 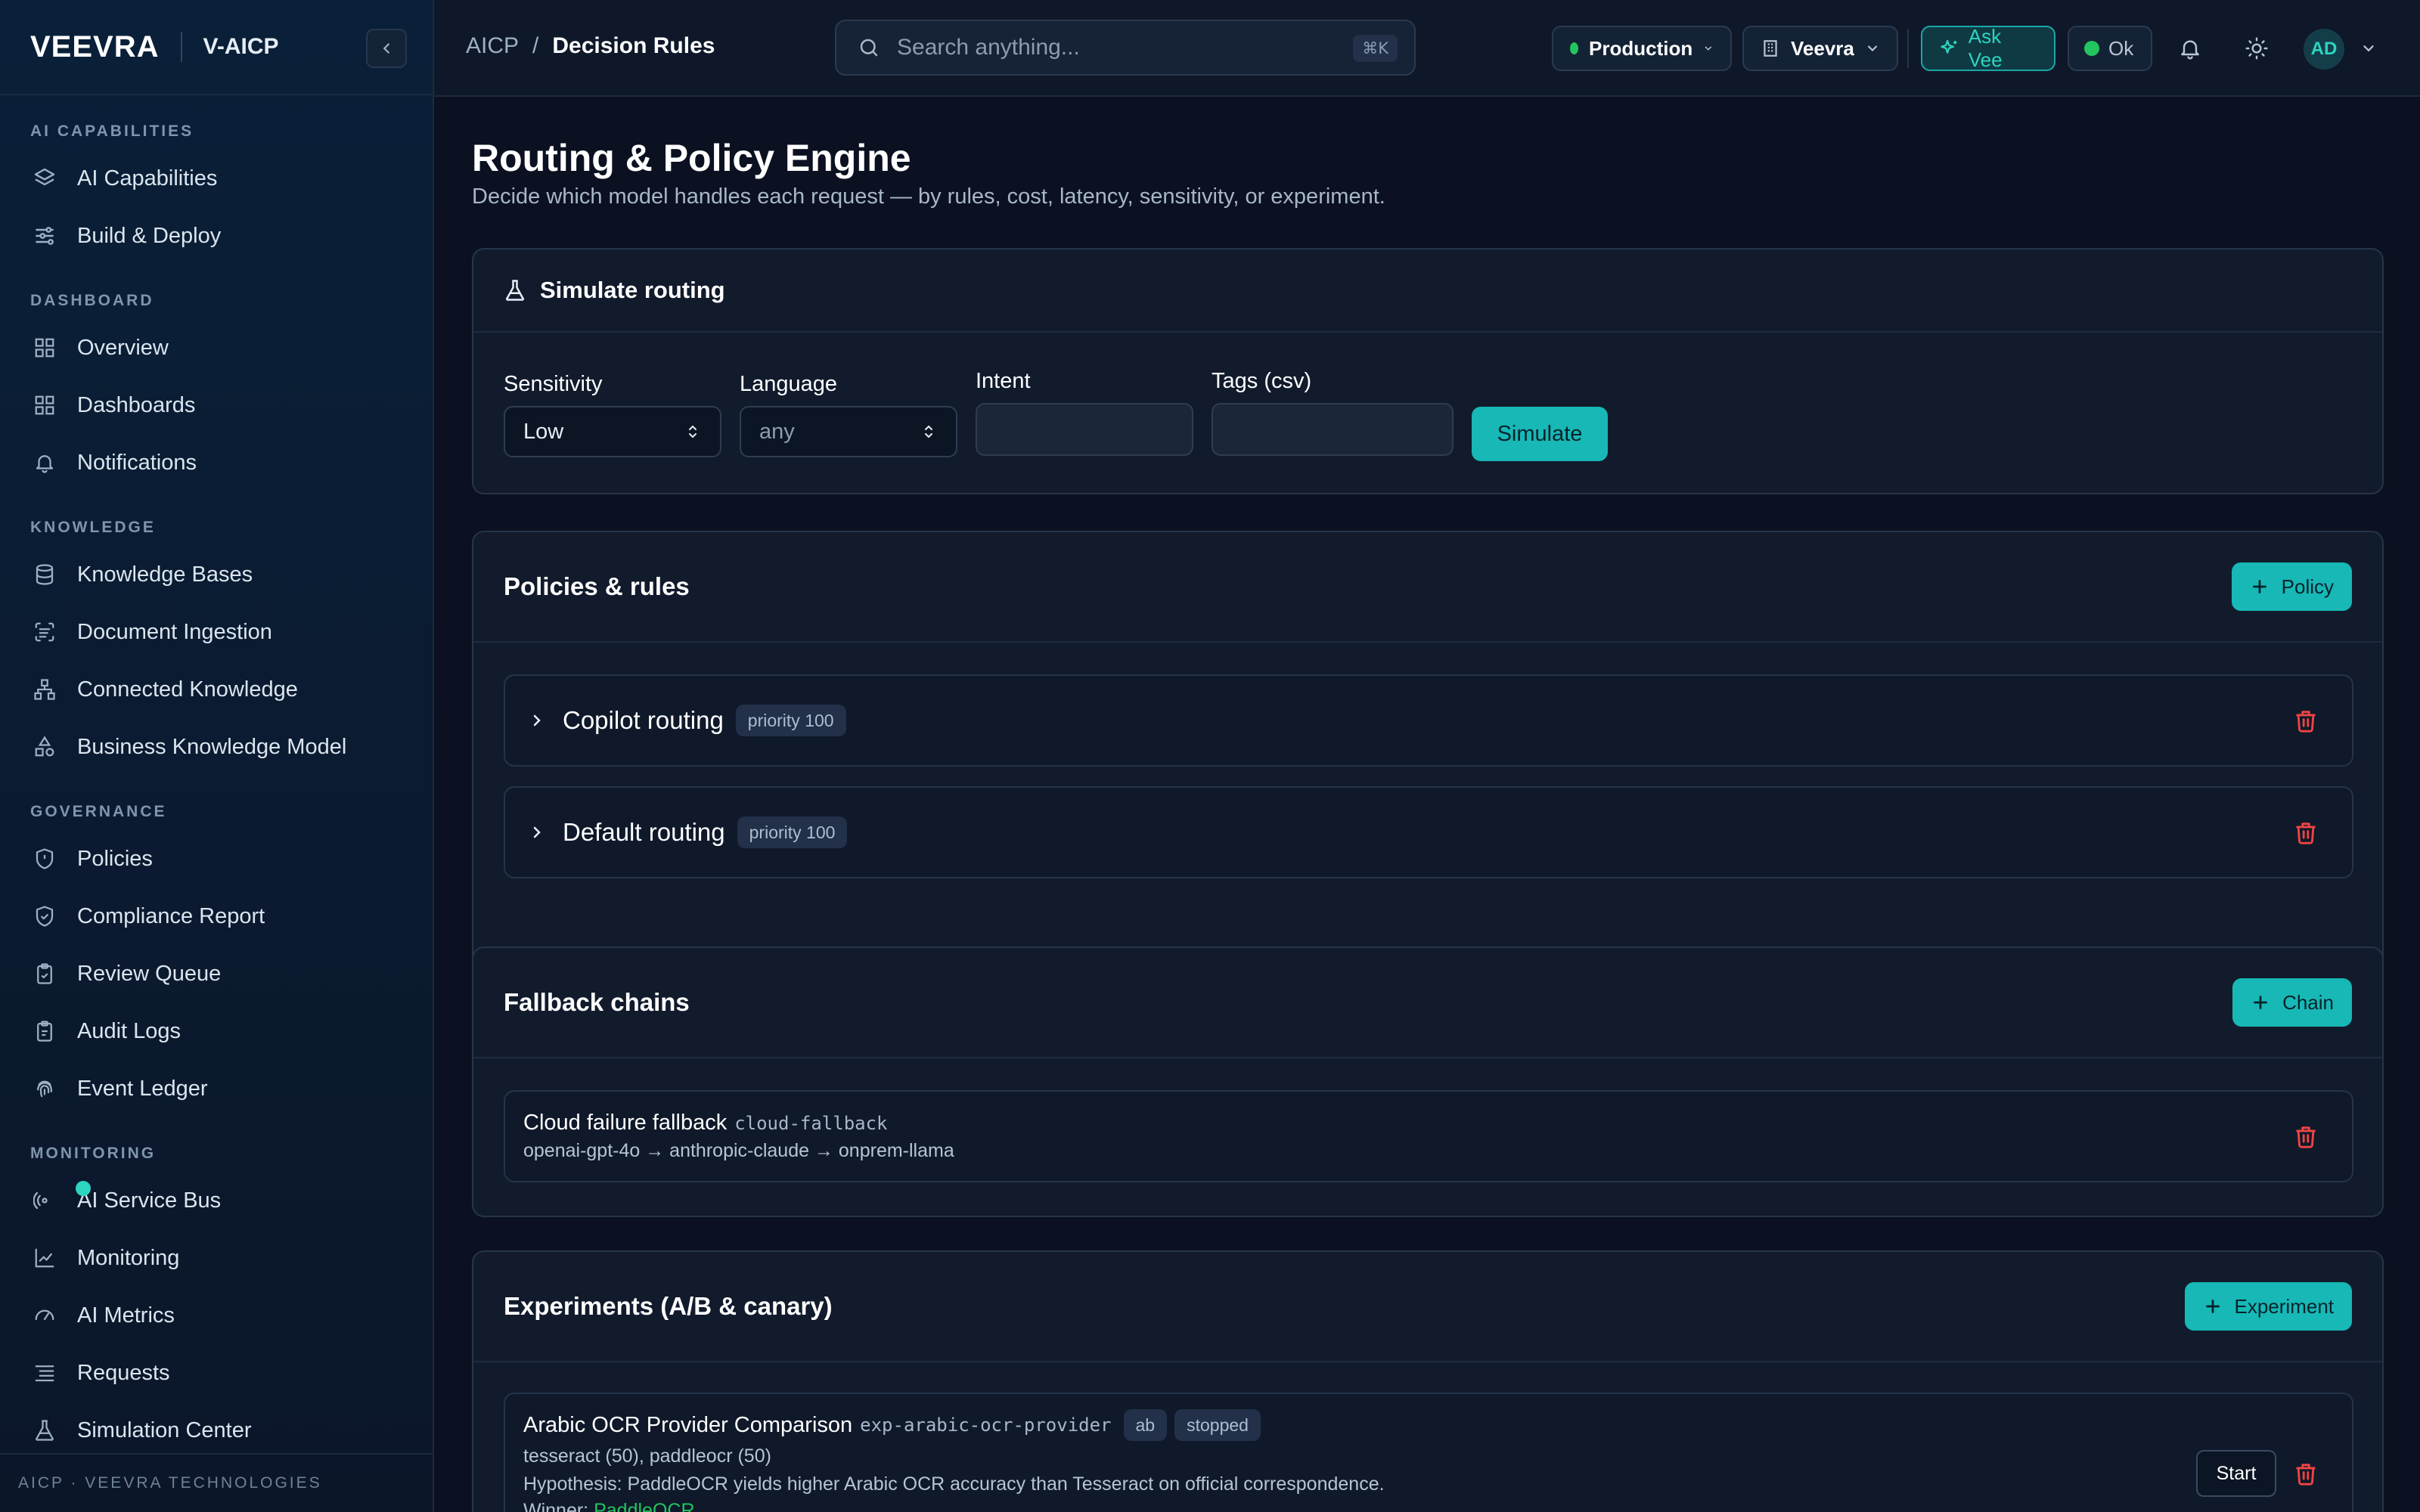 What do you see at coordinates (2308, 1002) in the screenshot?
I see `add-chain-label: Chain` at bounding box center [2308, 1002].